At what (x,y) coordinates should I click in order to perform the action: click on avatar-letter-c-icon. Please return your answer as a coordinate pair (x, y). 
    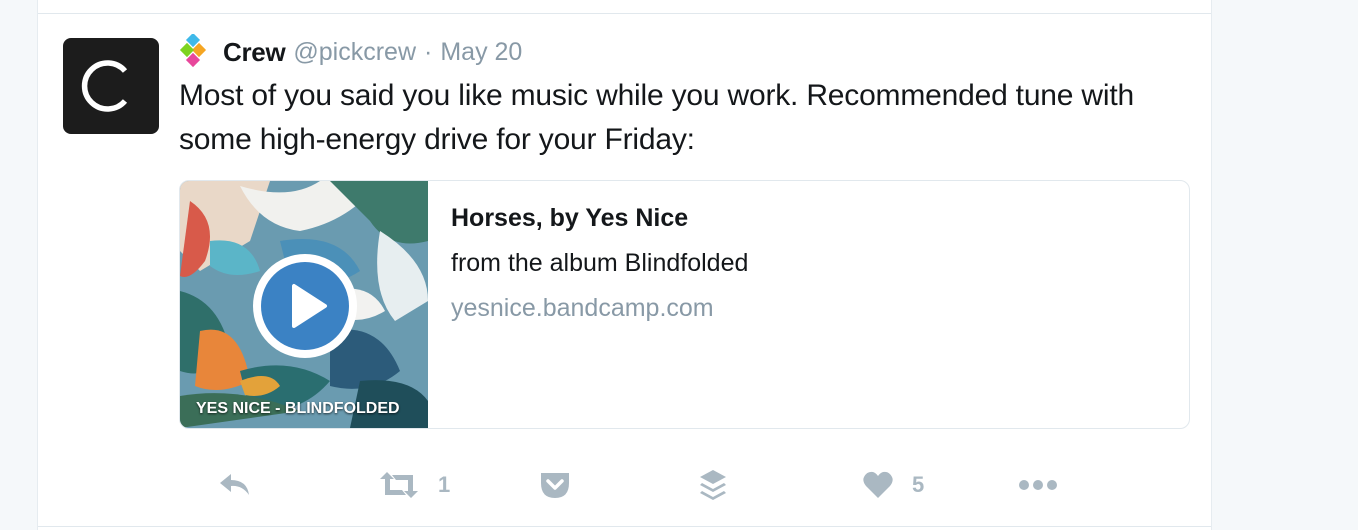
    Looking at the image, I should click on (104, 86).